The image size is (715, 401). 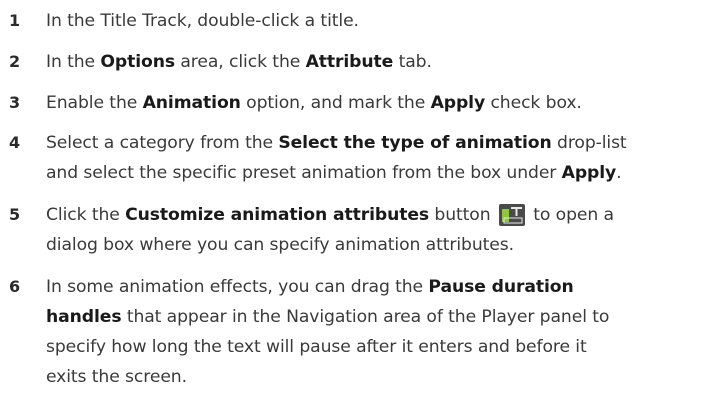 I want to click on text-run: Enable the, so click(x=94, y=103).